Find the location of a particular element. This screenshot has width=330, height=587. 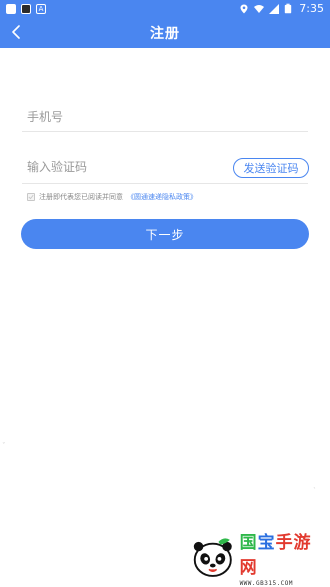

back-button is located at coordinates (16, 32).